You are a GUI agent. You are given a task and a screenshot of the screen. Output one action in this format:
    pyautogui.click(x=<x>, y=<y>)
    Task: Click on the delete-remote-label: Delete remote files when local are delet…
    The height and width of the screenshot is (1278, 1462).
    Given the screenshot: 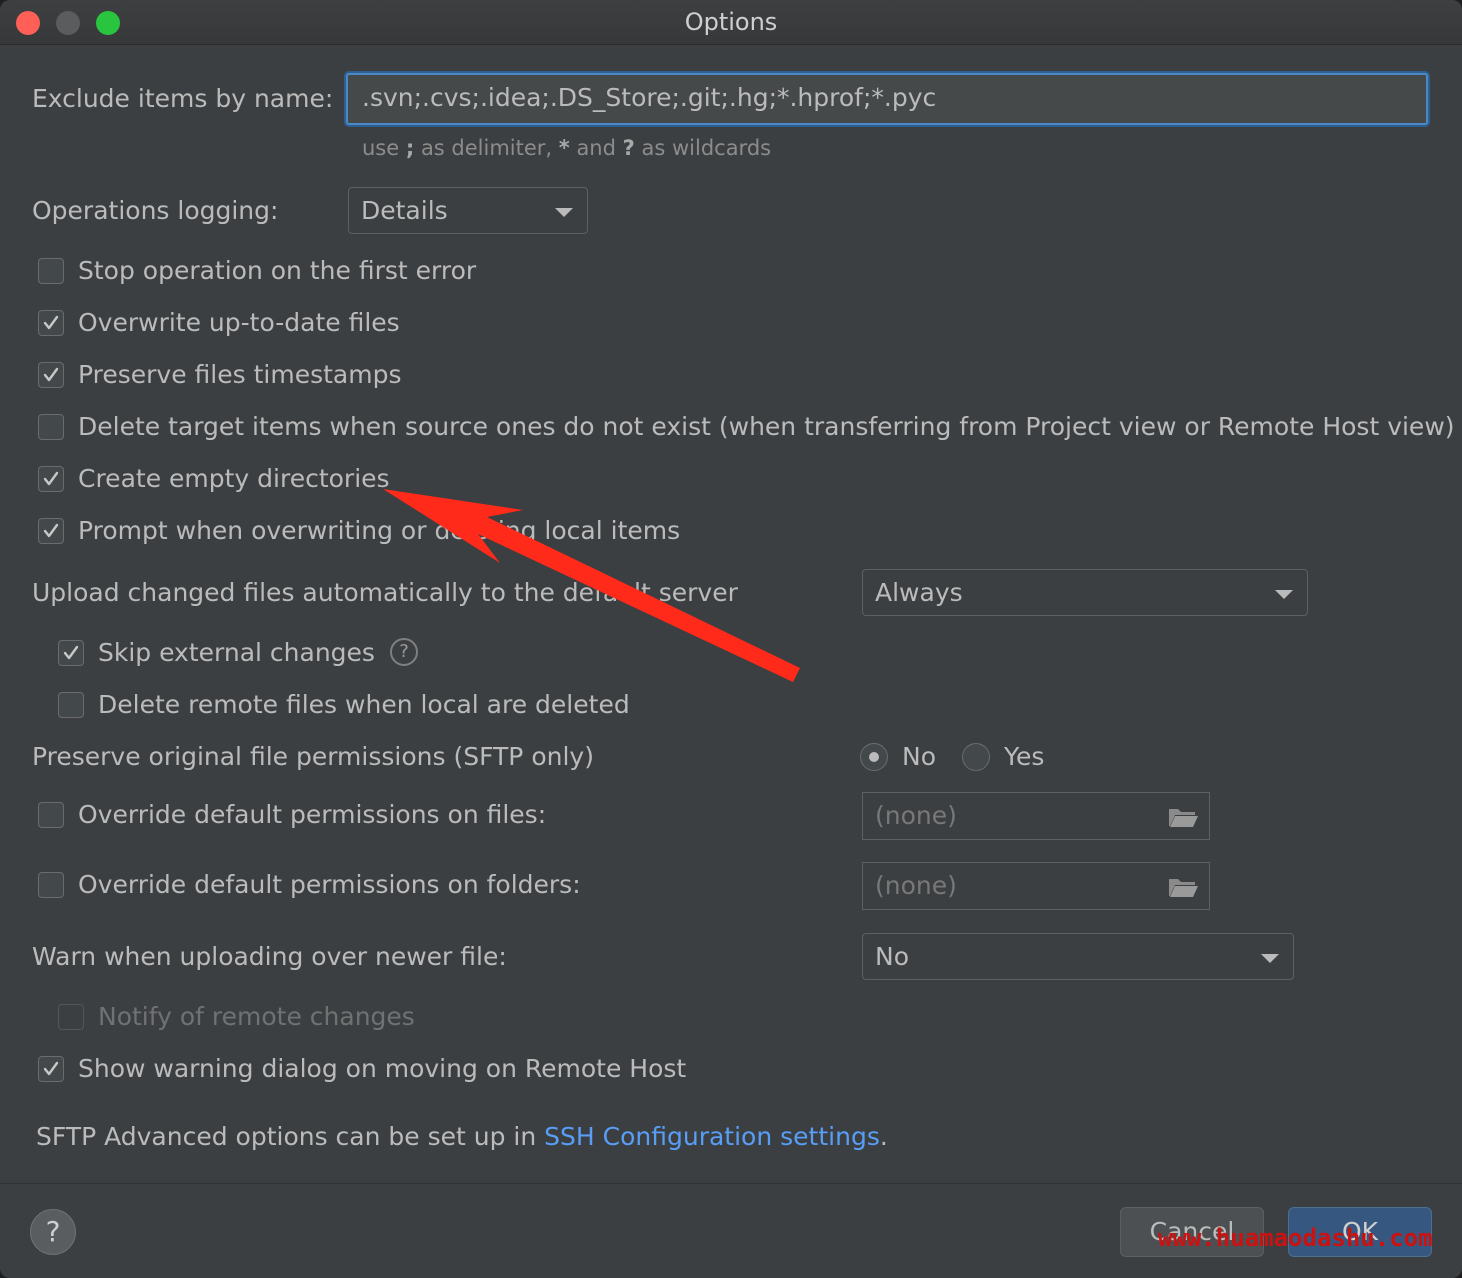 What is the action you would take?
    pyautogui.click(x=364, y=704)
    